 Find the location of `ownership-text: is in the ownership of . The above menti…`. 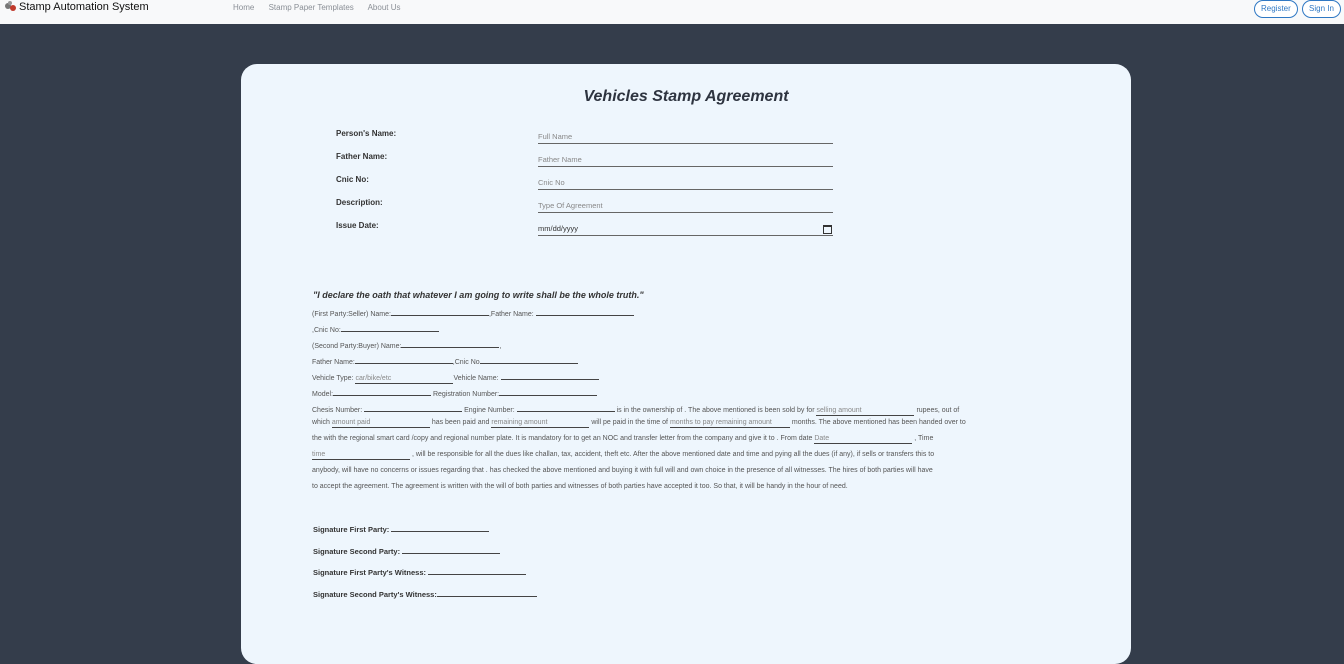

ownership-text: is in the ownership of . The above menti… is located at coordinates (715, 410).